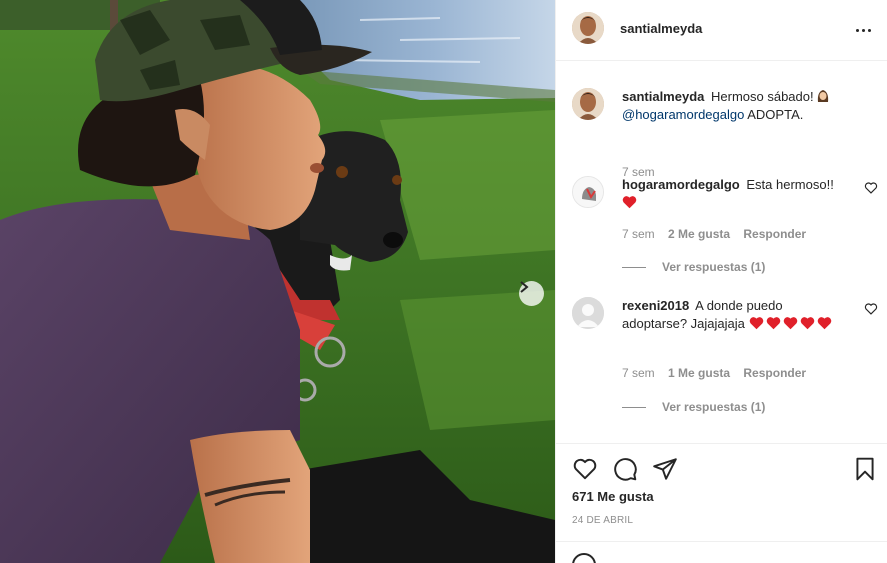  Describe the element at coordinates (625, 469) in the screenshot. I see `comment-bubble-icon` at that location.